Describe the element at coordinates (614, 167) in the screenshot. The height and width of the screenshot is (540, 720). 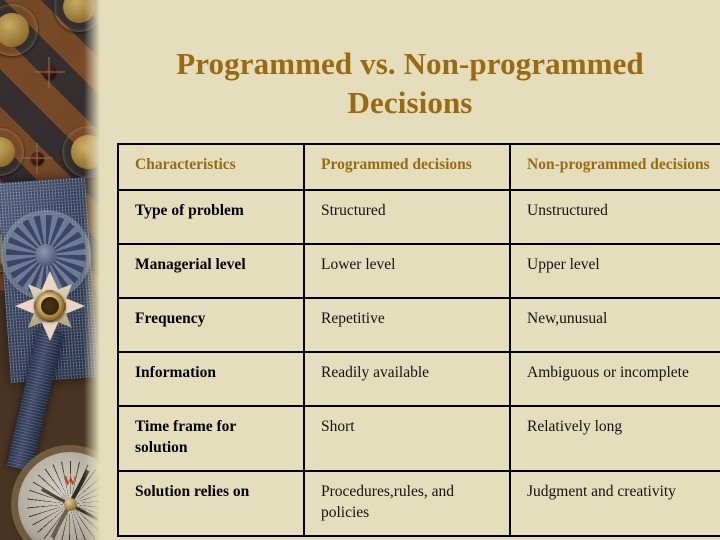
I see `column-header-non-programmed-decisions: Non-programmed decisions` at that location.